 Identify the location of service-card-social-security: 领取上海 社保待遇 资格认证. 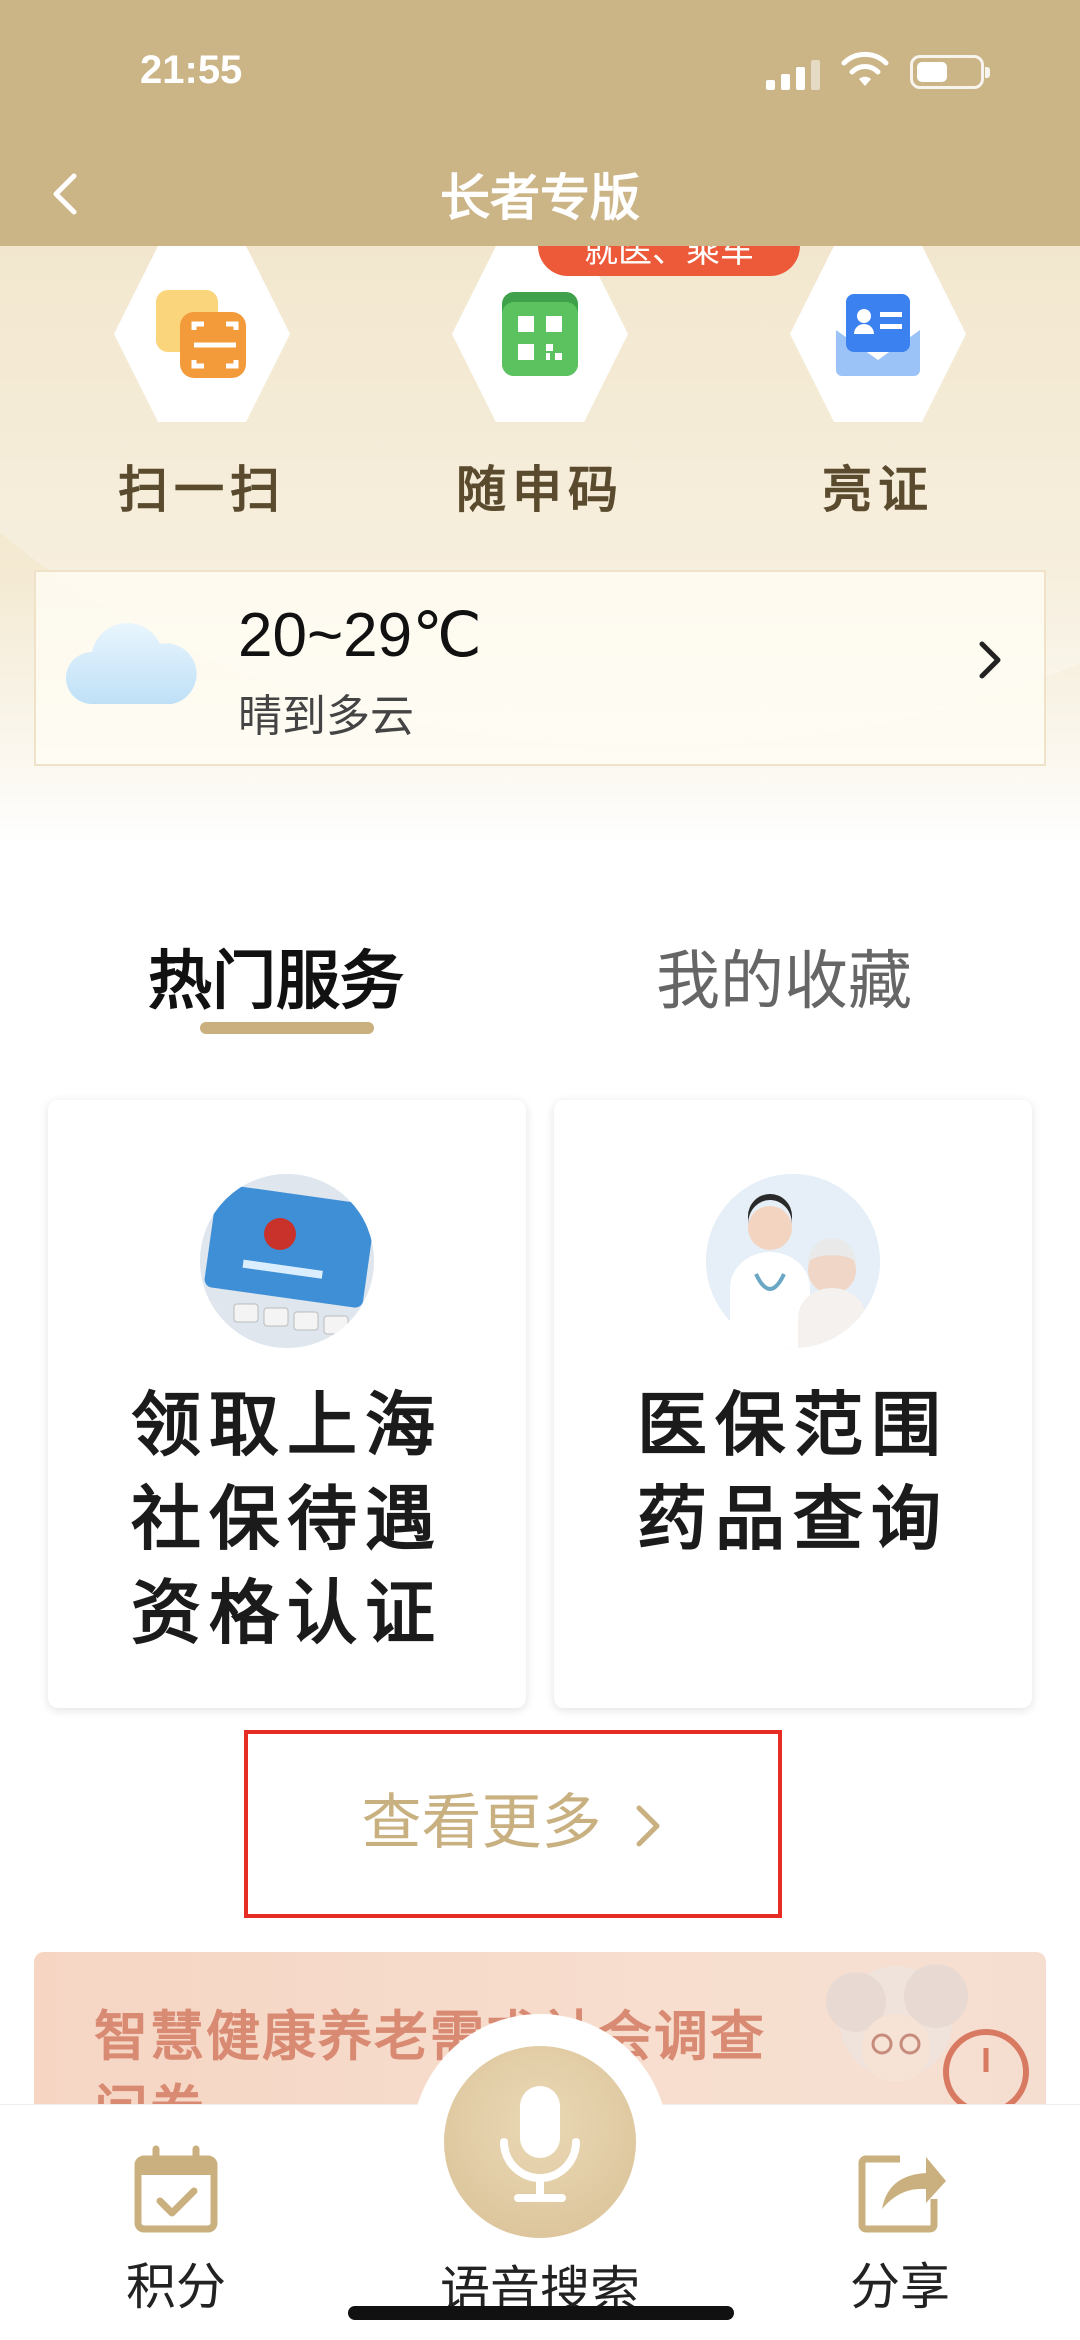
(287, 1404).